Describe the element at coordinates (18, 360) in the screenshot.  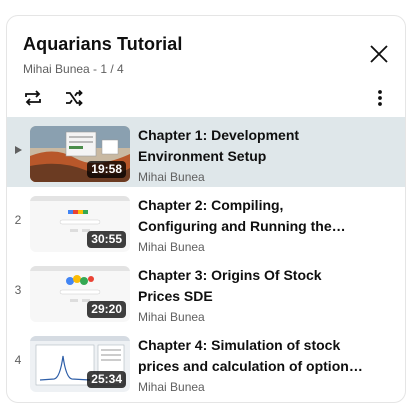
I see `item-index: 4` at that location.